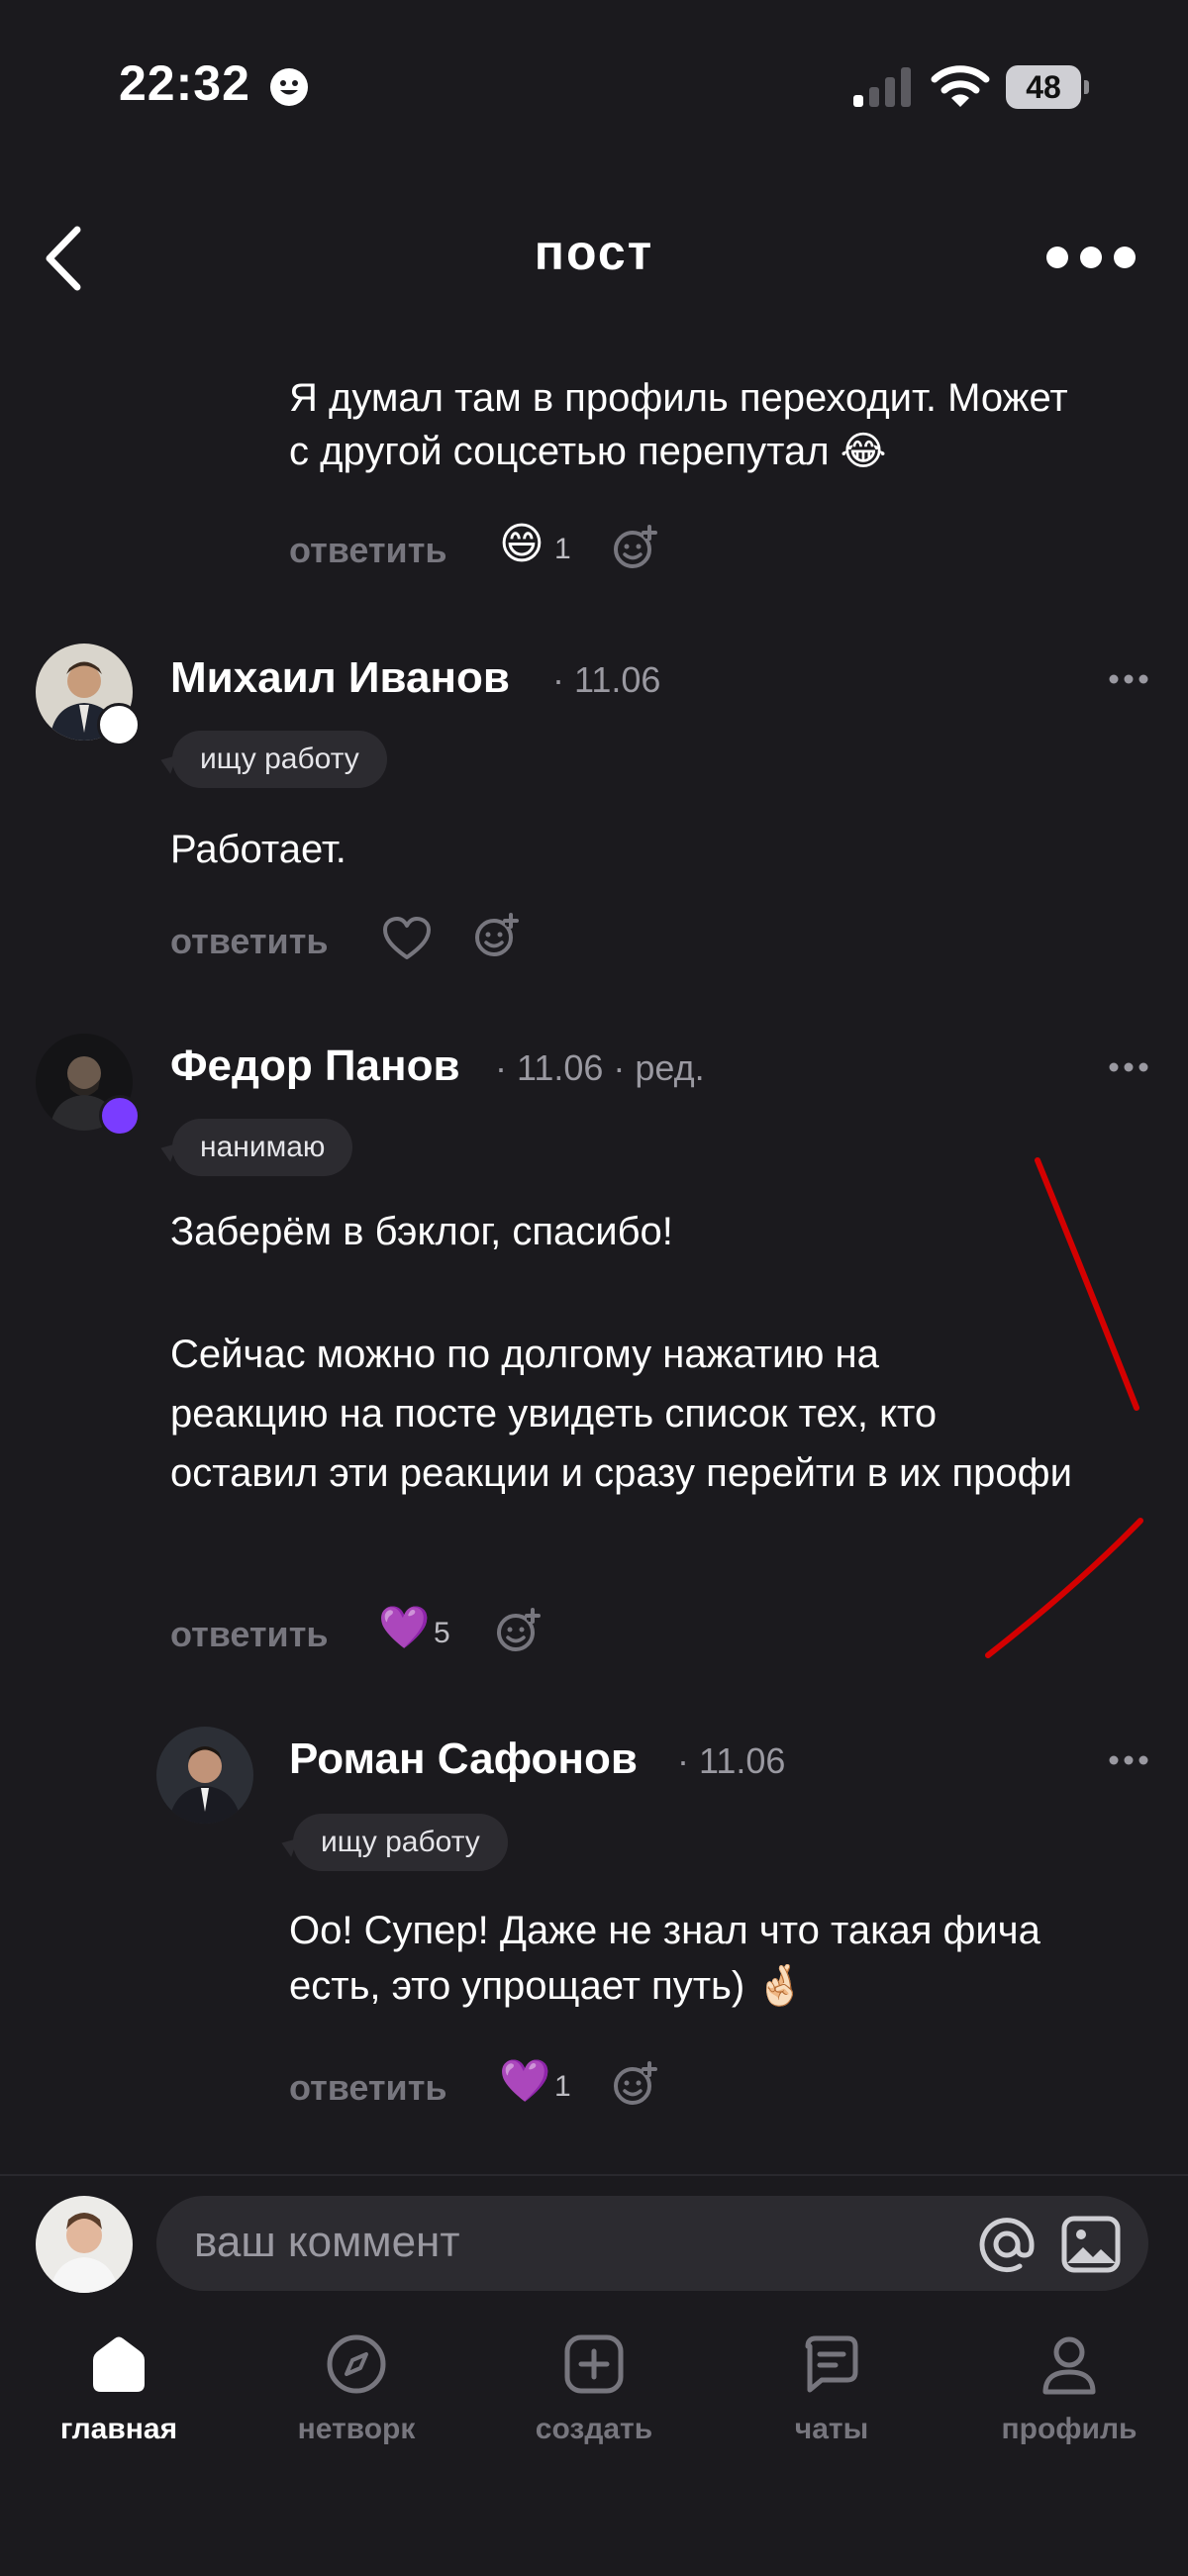 The width and height of the screenshot is (1188, 2576). I want to click on nav-label: чаты, so click(831, 2429).